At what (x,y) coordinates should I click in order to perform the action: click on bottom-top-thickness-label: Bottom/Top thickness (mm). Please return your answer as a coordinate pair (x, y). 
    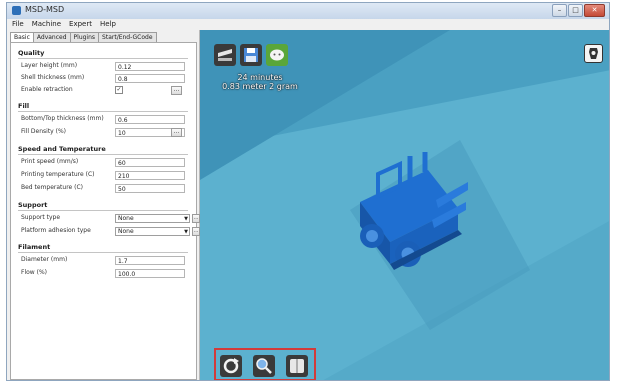
    Looking at the image, I should click on (62, 118).